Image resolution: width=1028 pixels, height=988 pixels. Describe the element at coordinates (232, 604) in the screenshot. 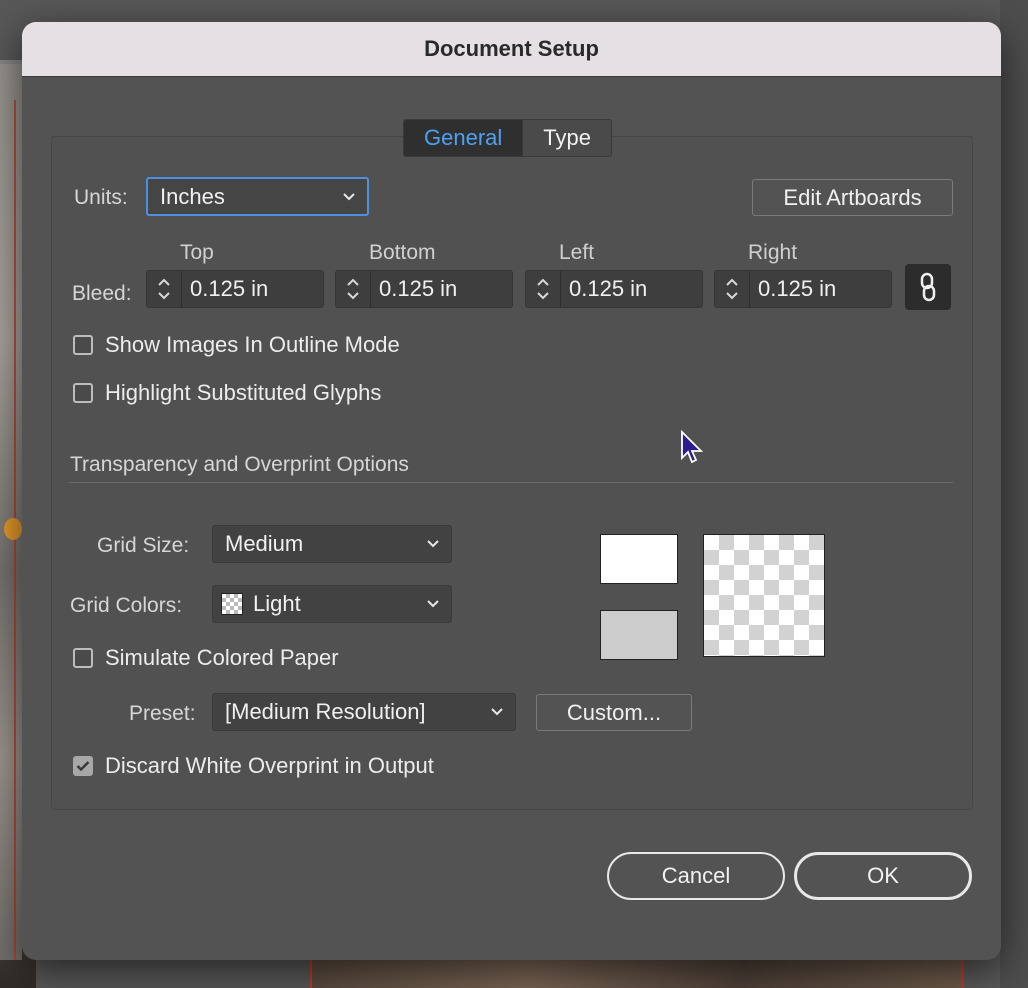

I see `checker-swatch-icon` at that location.